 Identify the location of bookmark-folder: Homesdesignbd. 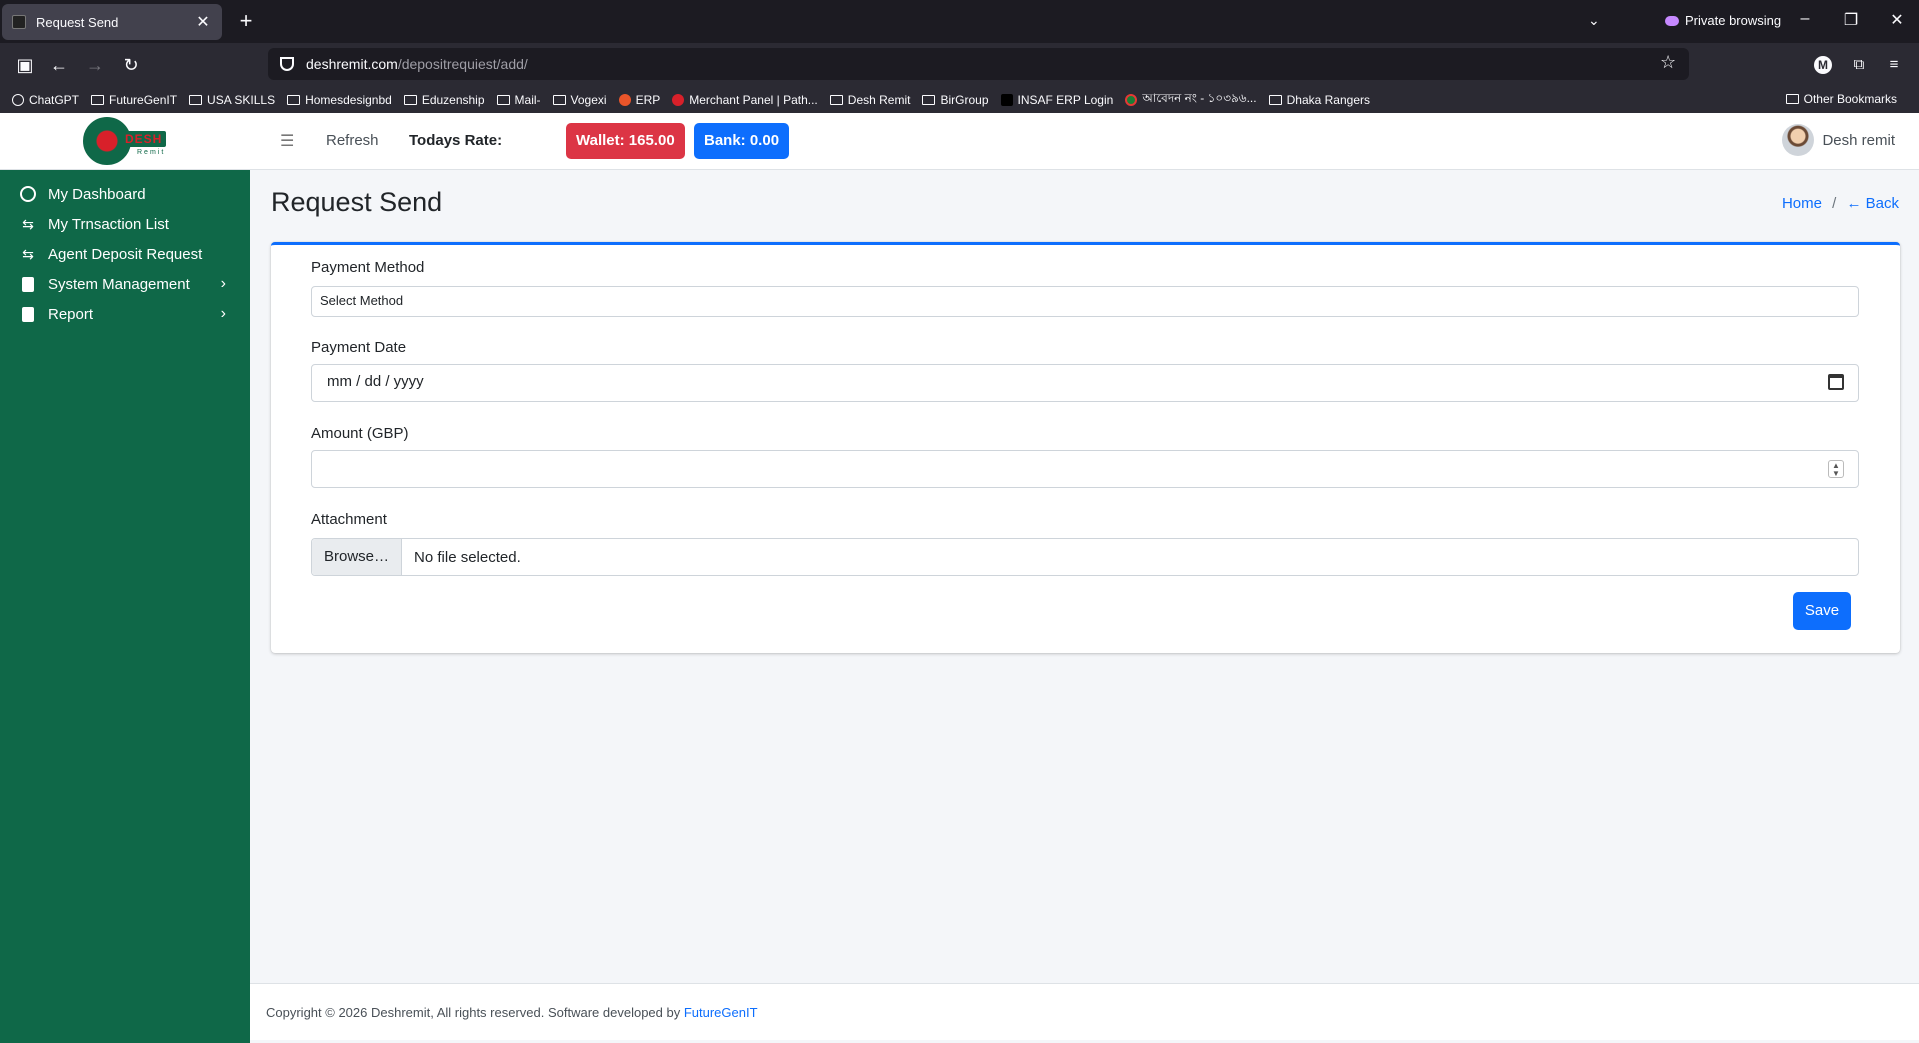
(339, 100).